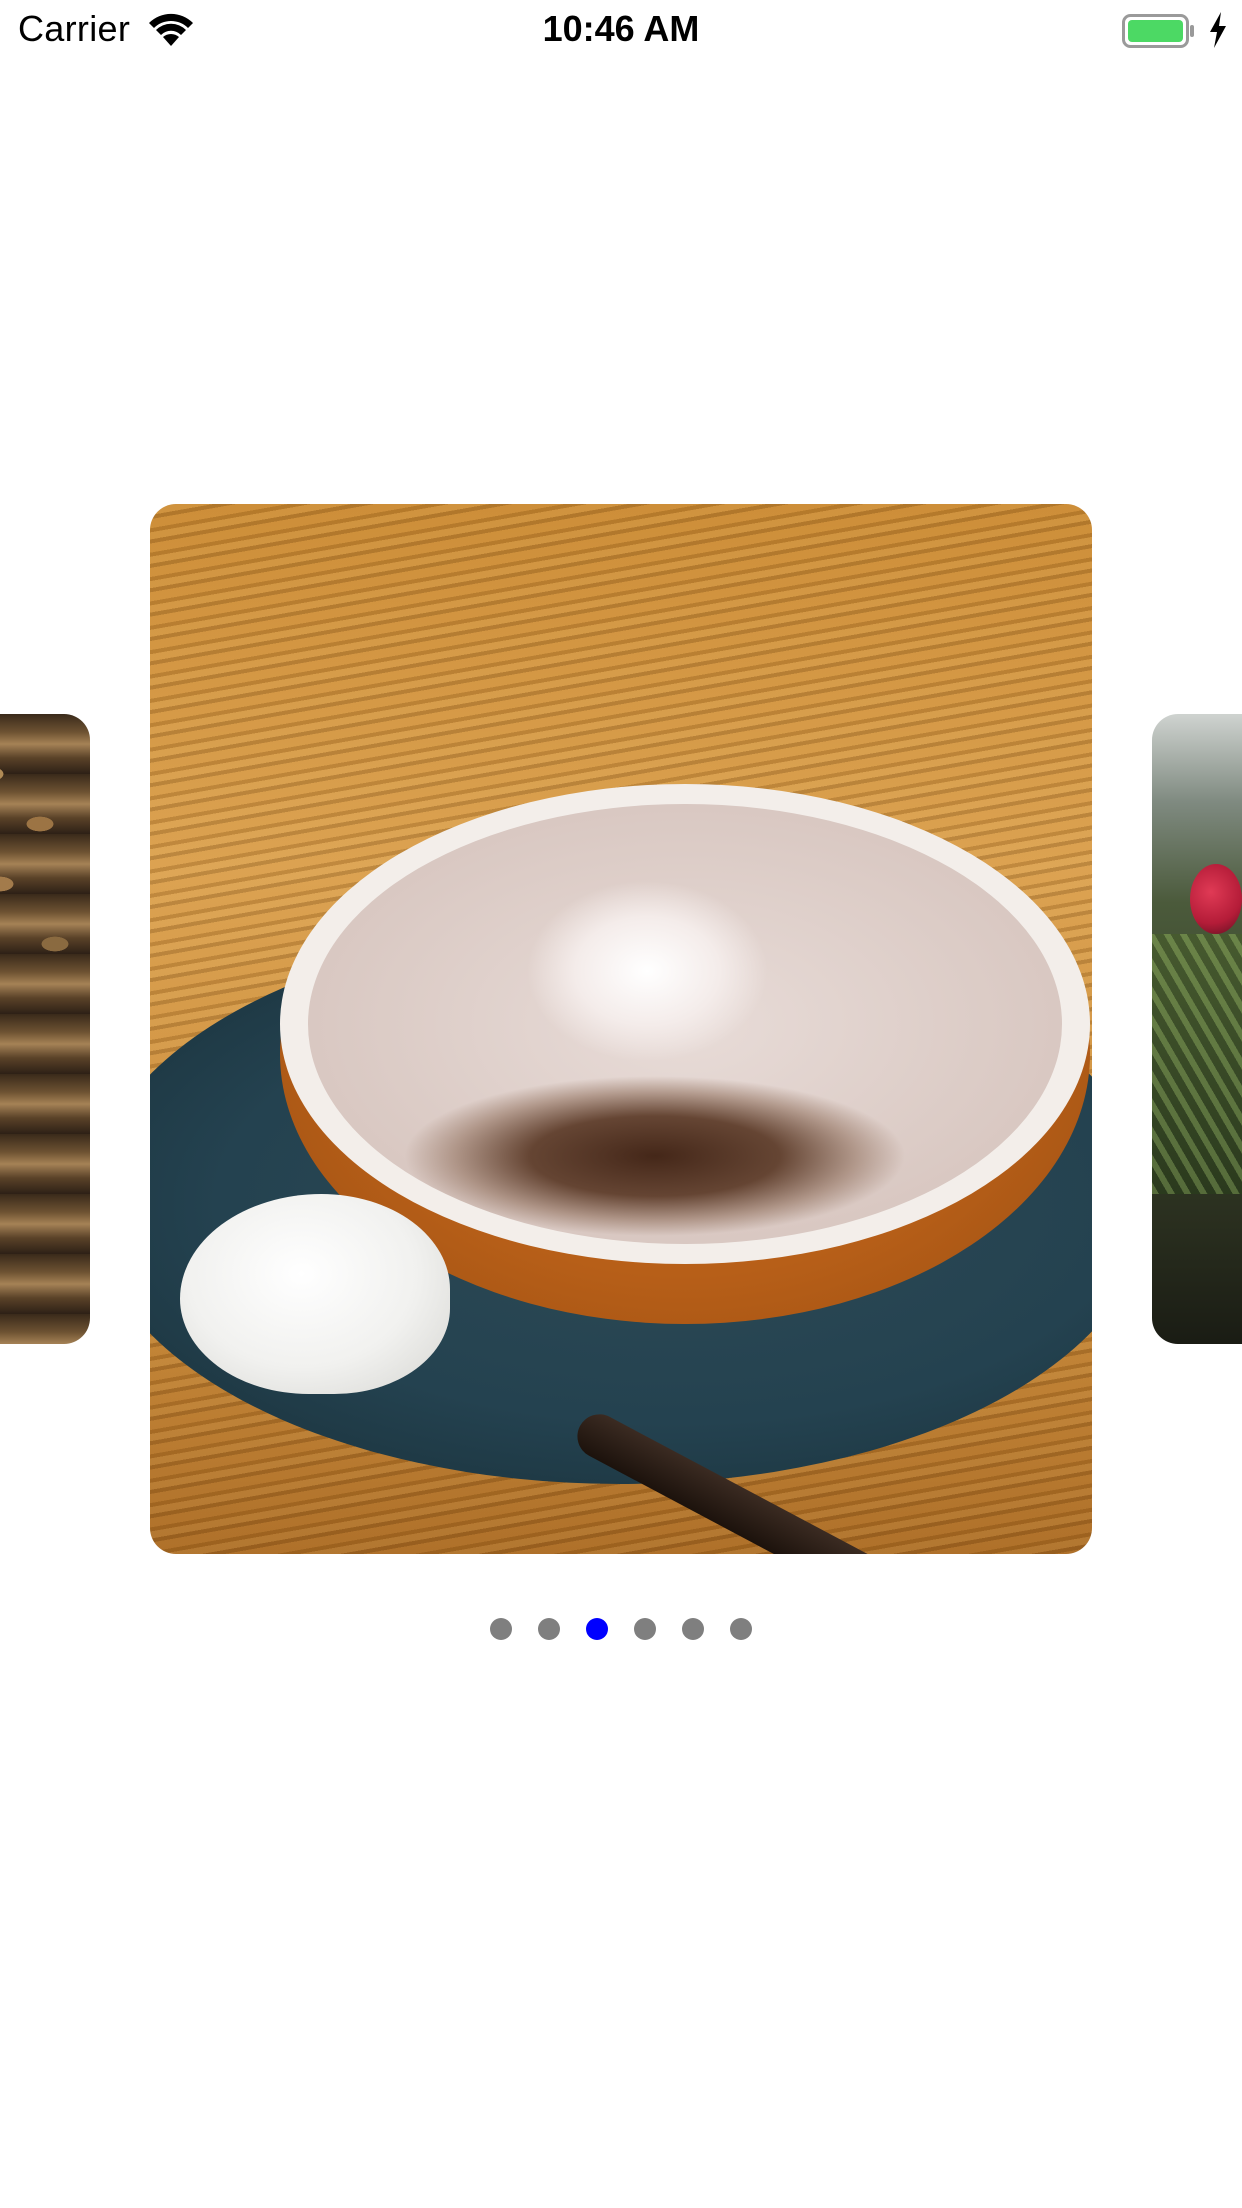 This screenshot has width=1242, height=2208. I want to click on carousel-card-previous, so click(45, 1029).